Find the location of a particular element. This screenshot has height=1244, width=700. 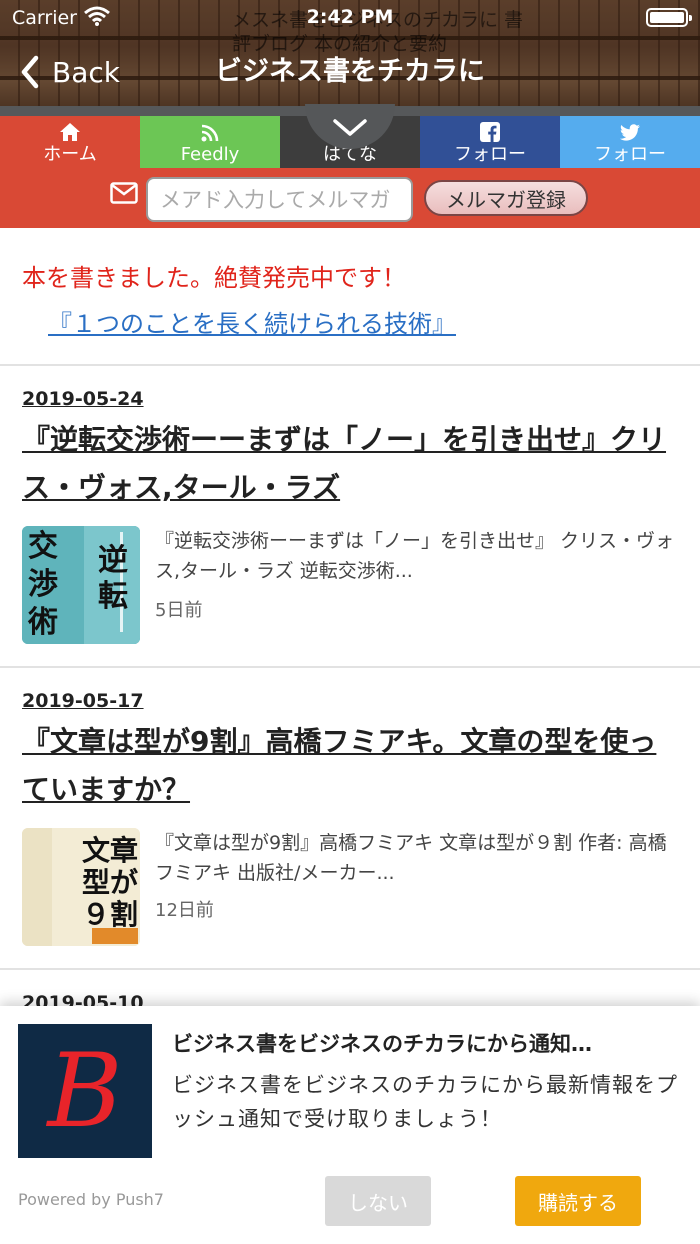

status-bar: Carrier 2:42 PM is located at coordinates (350, 18).